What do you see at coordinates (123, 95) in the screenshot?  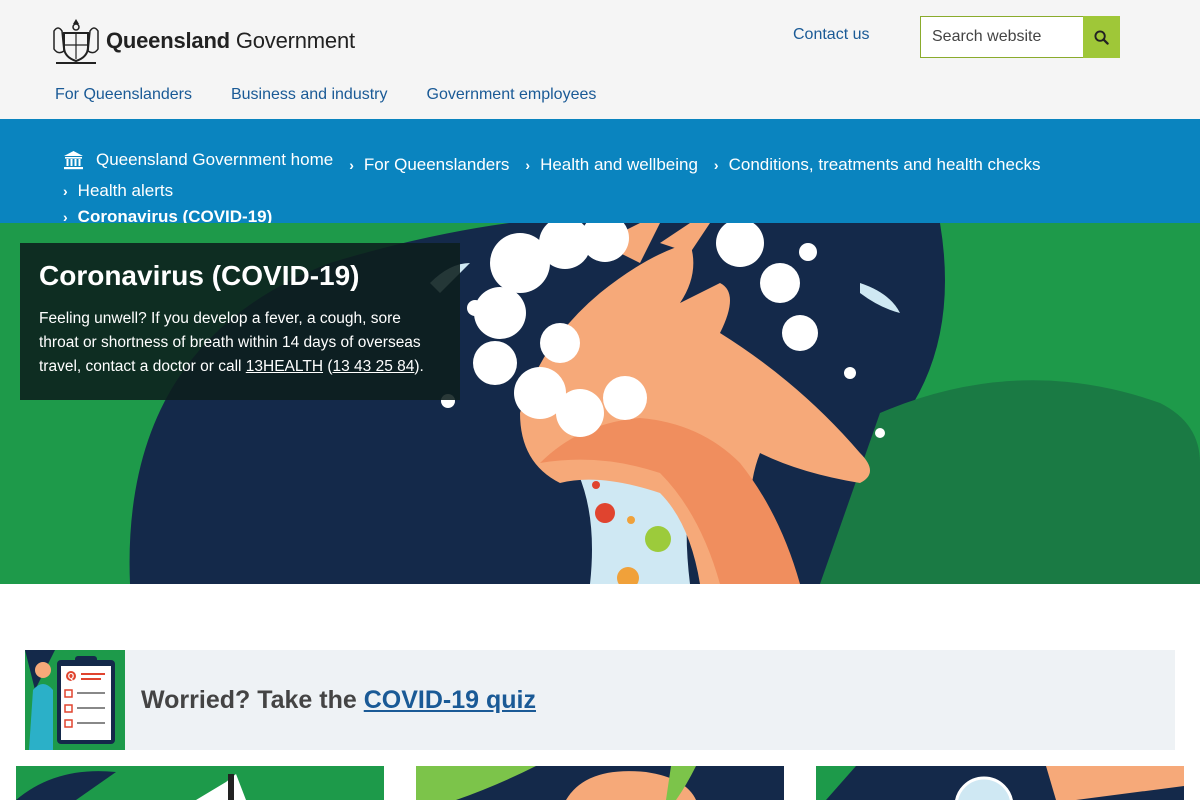 I see `nav-item-for-queenslanders: For Queenslanders` at bounding box center [123, 95].